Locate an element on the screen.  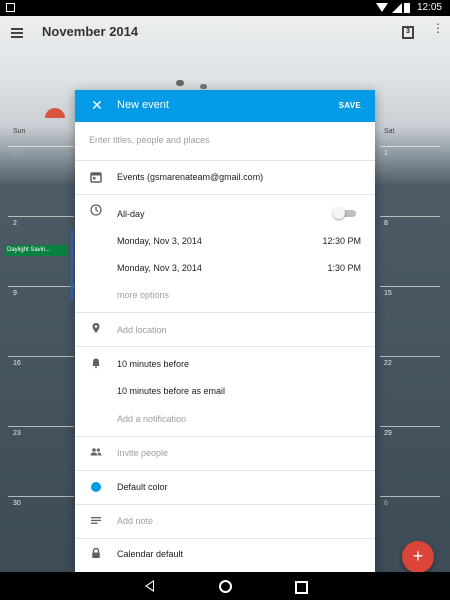
day-number: 16 is located at coordinates (17, 363).